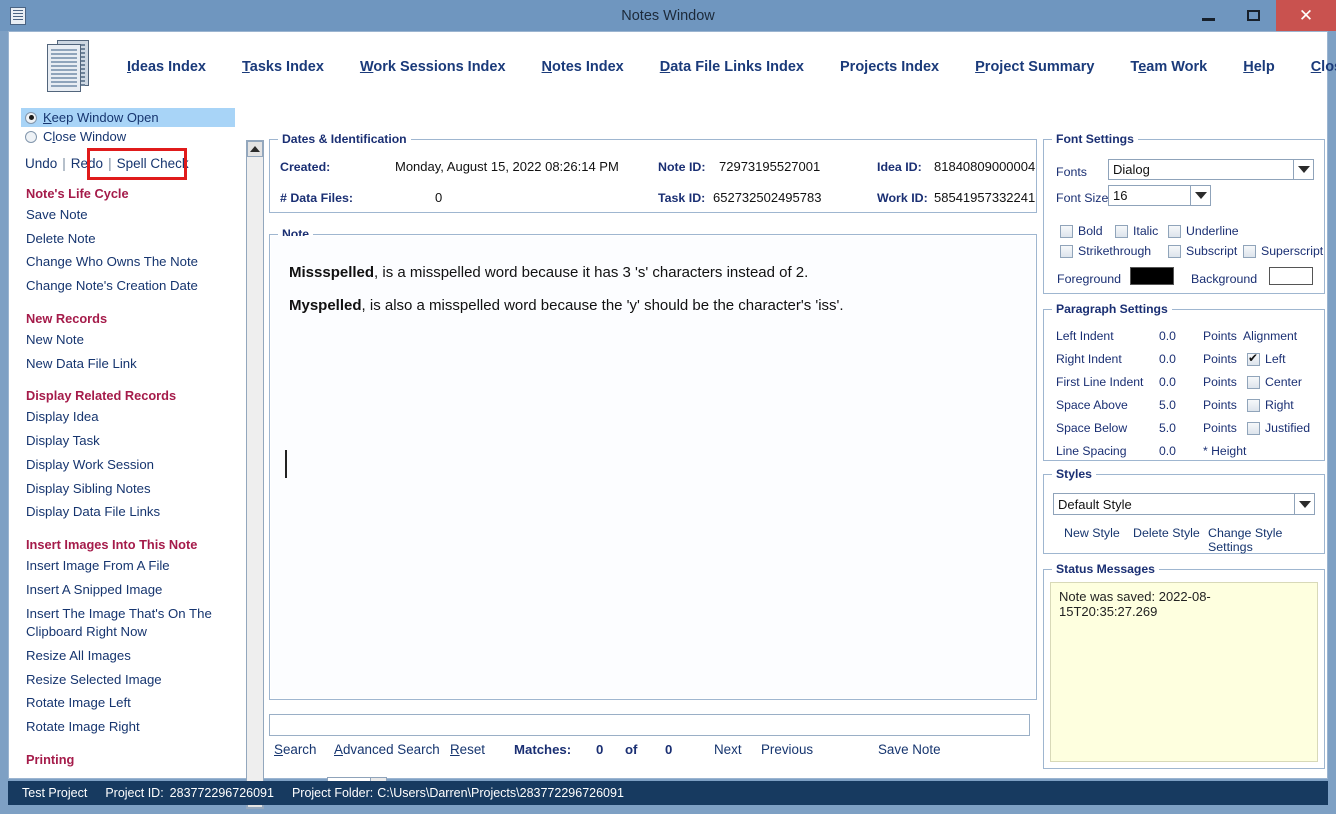 Image resolution: width=1336 pixels, height=814 pixels. Describe the element at coordinates (128, 465) in the screenshot. I see `sidebar-item-display-work-session: Display Work Session` at that location.